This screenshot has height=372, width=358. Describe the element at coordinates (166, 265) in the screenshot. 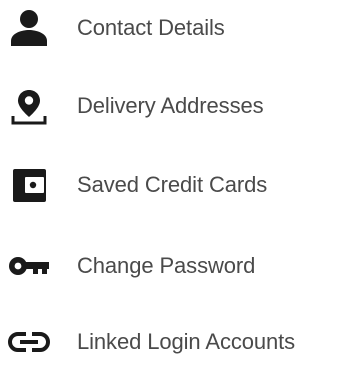

I see `menu-item-label: Change Password` at that location.